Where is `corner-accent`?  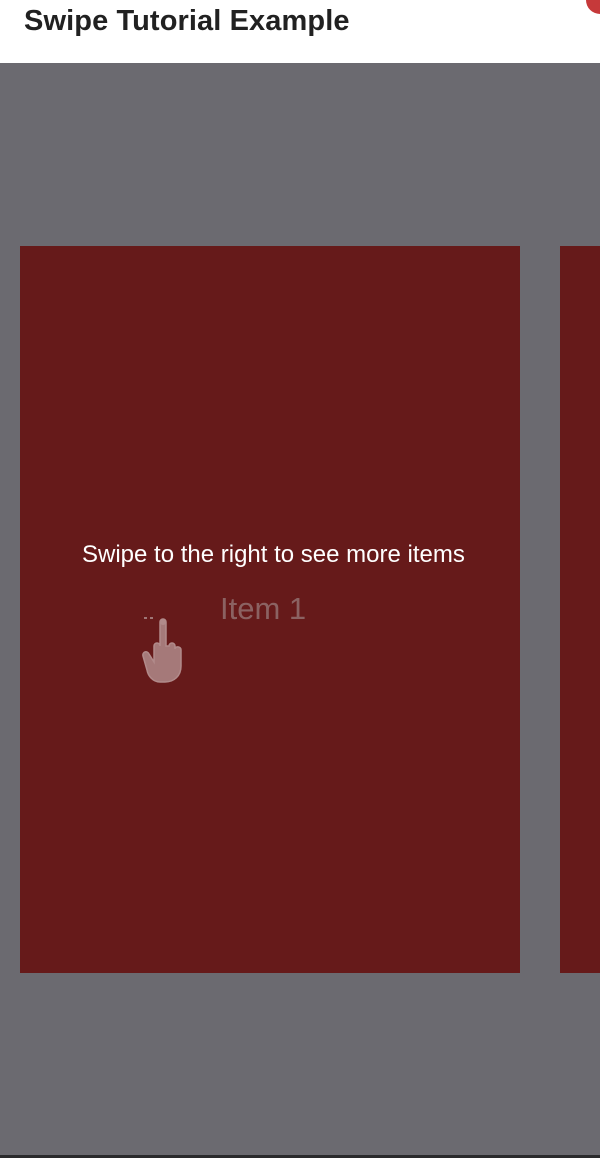 corner-accent is located at coordinates (593, 7).